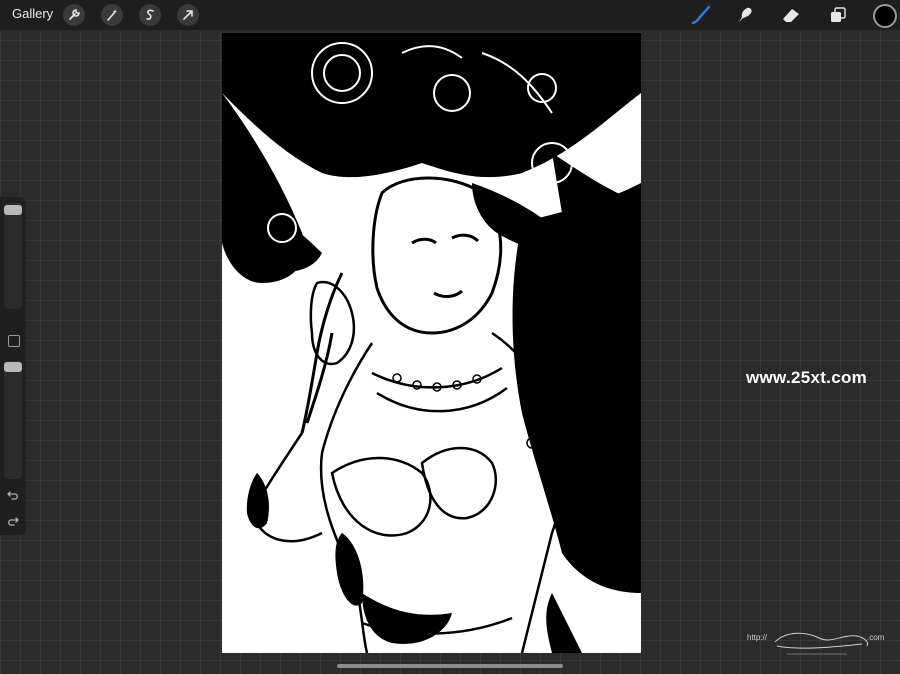 The width and height of the screenshot is (900, 674). Describe the element at coordinates (13, 521) in the screenshot. I see `redo-icon` at that location.